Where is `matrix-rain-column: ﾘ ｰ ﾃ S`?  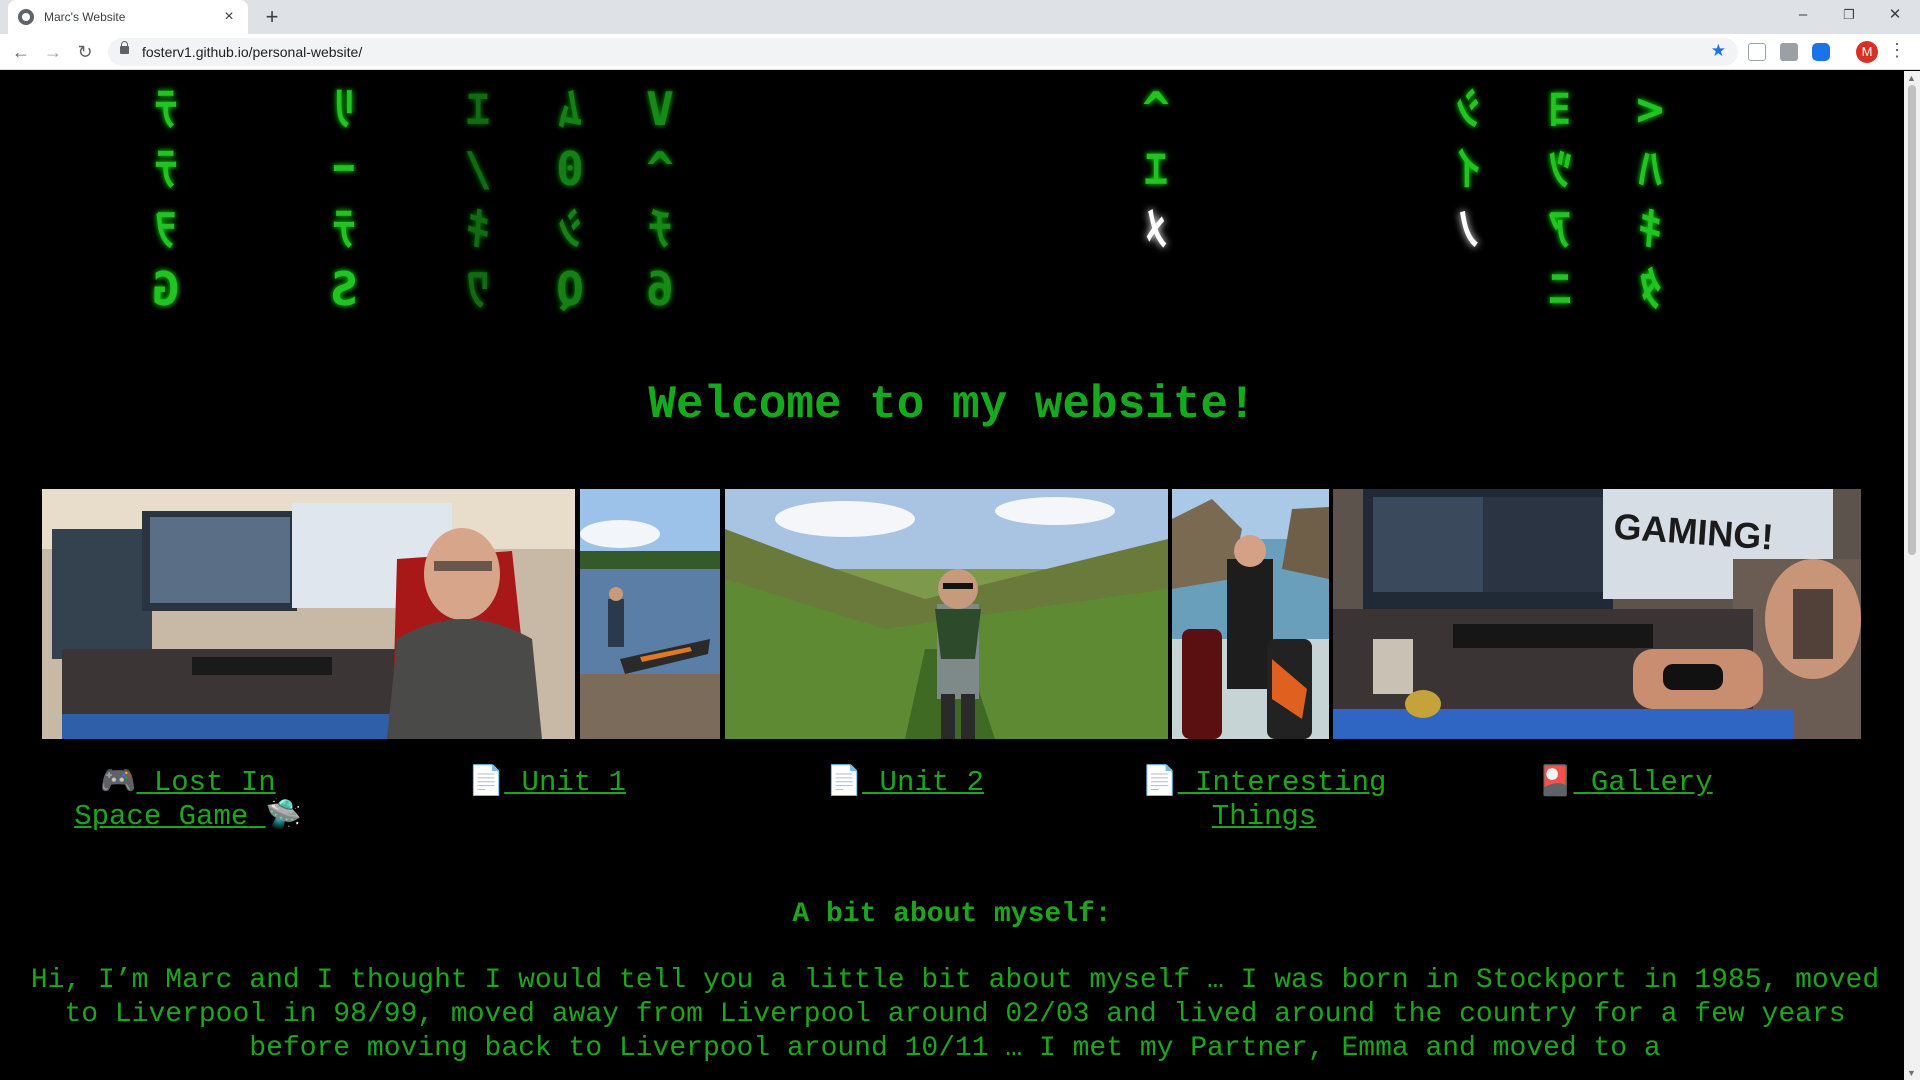 matrix-rain-column: ﾘ ｰ ﾃ S is located at coordinates (344, 199).